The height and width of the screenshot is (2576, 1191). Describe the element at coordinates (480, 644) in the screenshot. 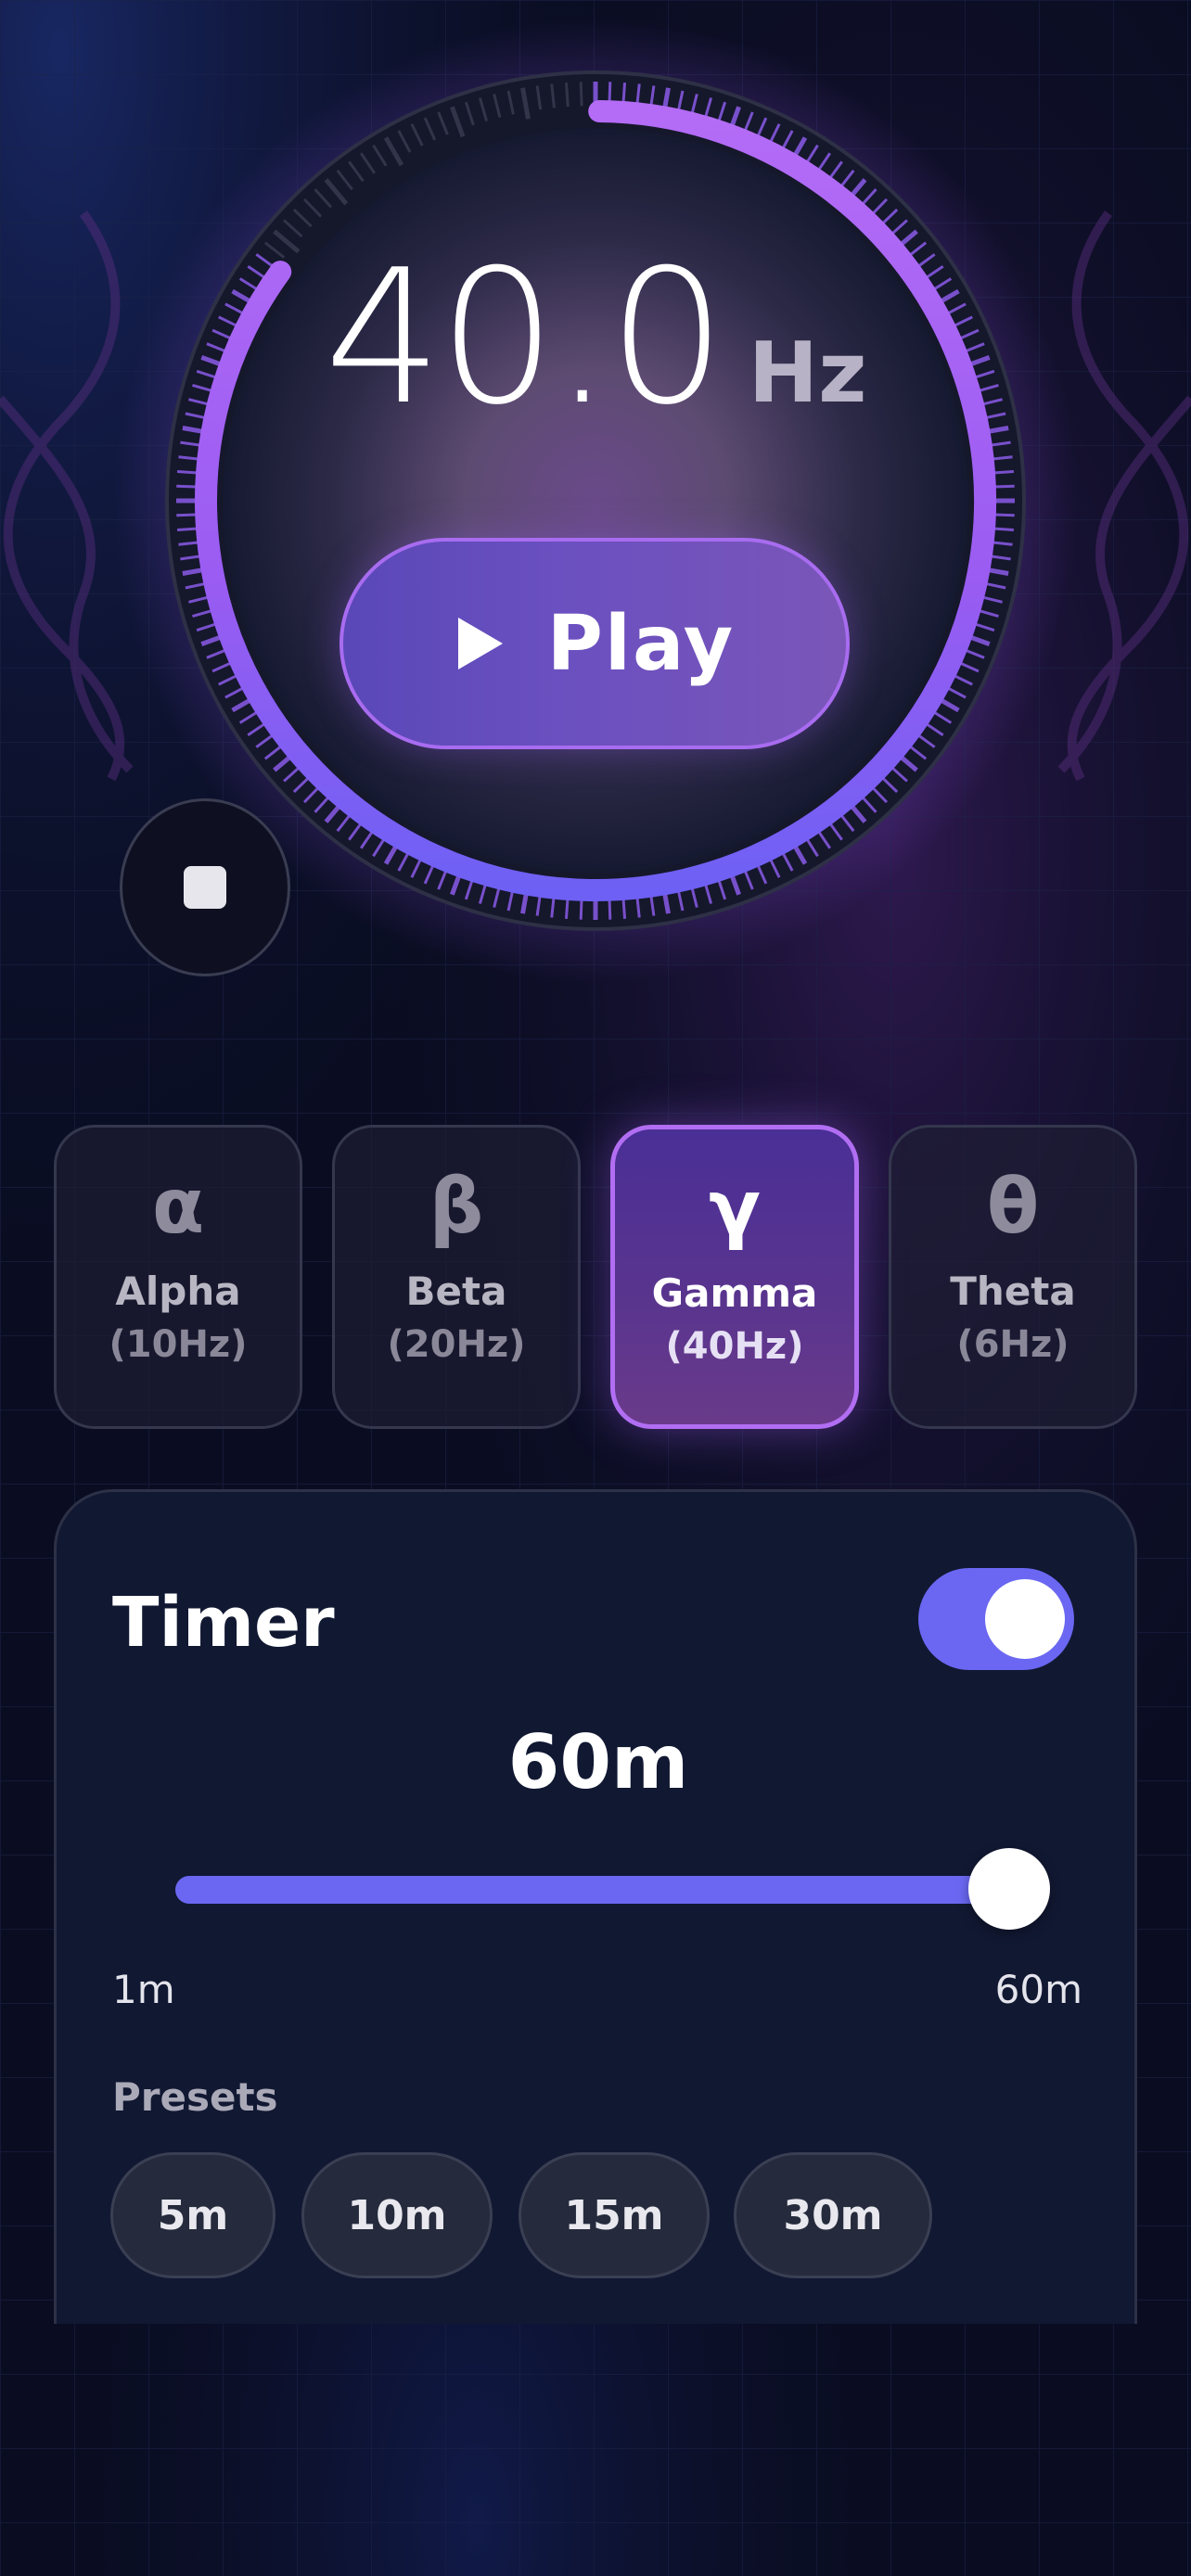

I see `play-icon` at that location.